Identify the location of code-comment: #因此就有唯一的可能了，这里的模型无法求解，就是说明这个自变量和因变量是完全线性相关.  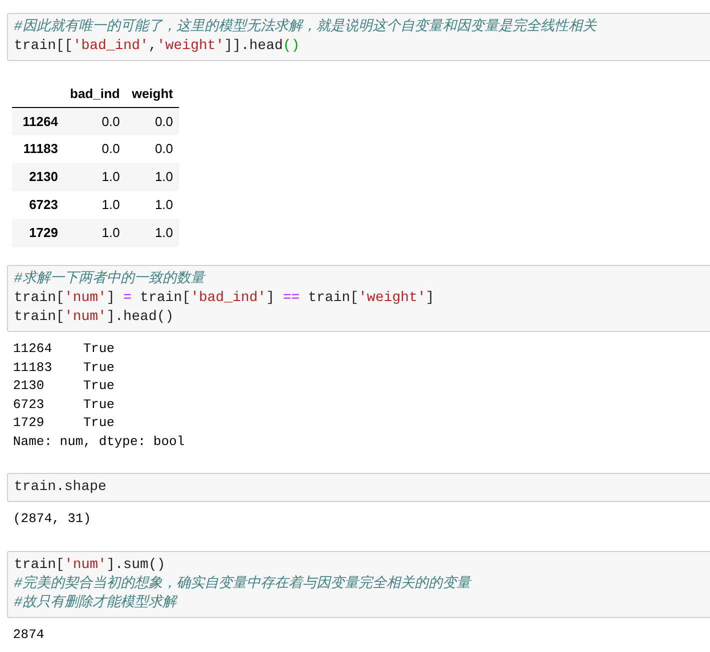
(305, 27).